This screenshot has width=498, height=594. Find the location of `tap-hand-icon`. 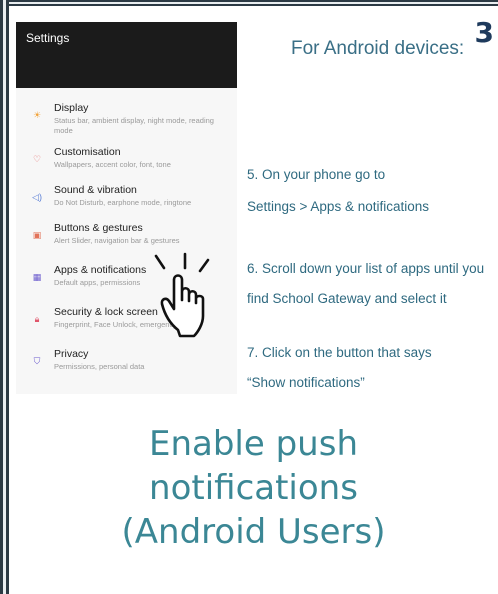

tap-hand-icon is located at coordinates (182, 295).